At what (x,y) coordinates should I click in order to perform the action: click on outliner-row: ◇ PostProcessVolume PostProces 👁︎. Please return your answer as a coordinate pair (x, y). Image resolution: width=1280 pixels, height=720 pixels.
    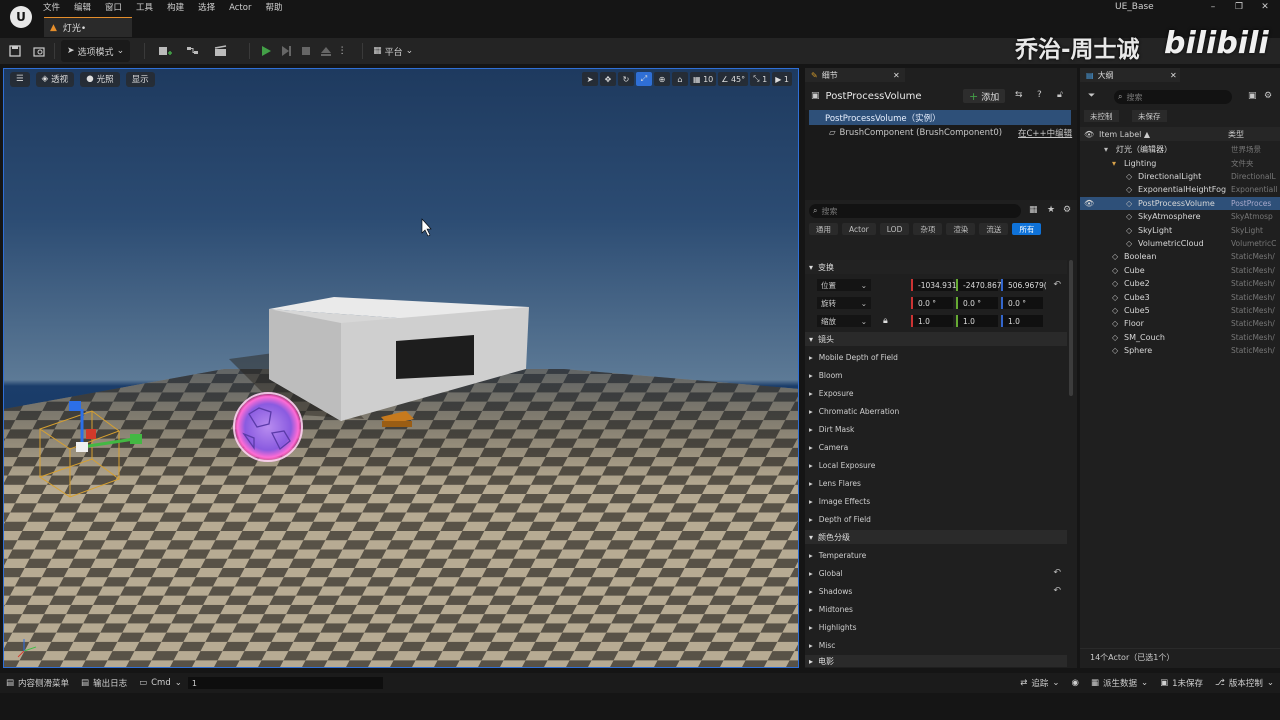
    Looking at the image, I should click on (1180, 203).